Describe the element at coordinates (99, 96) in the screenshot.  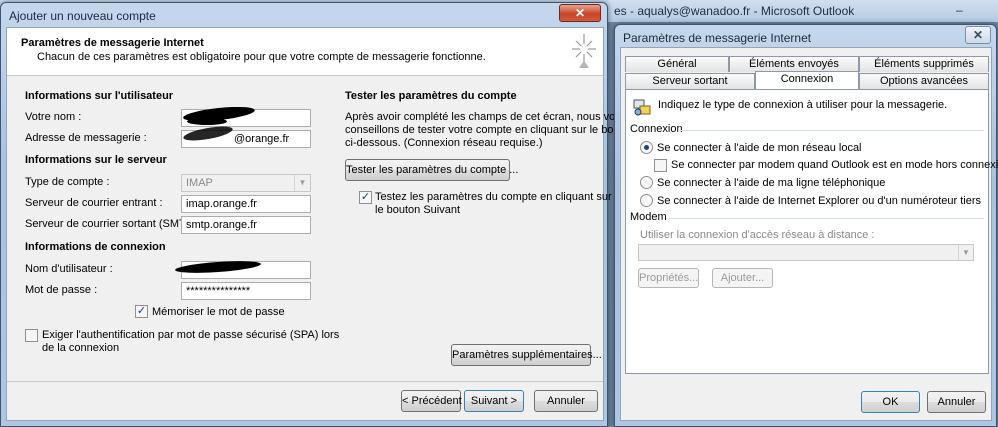
I see `user-section-heading: Informations sur l'utilisateur` at that location.